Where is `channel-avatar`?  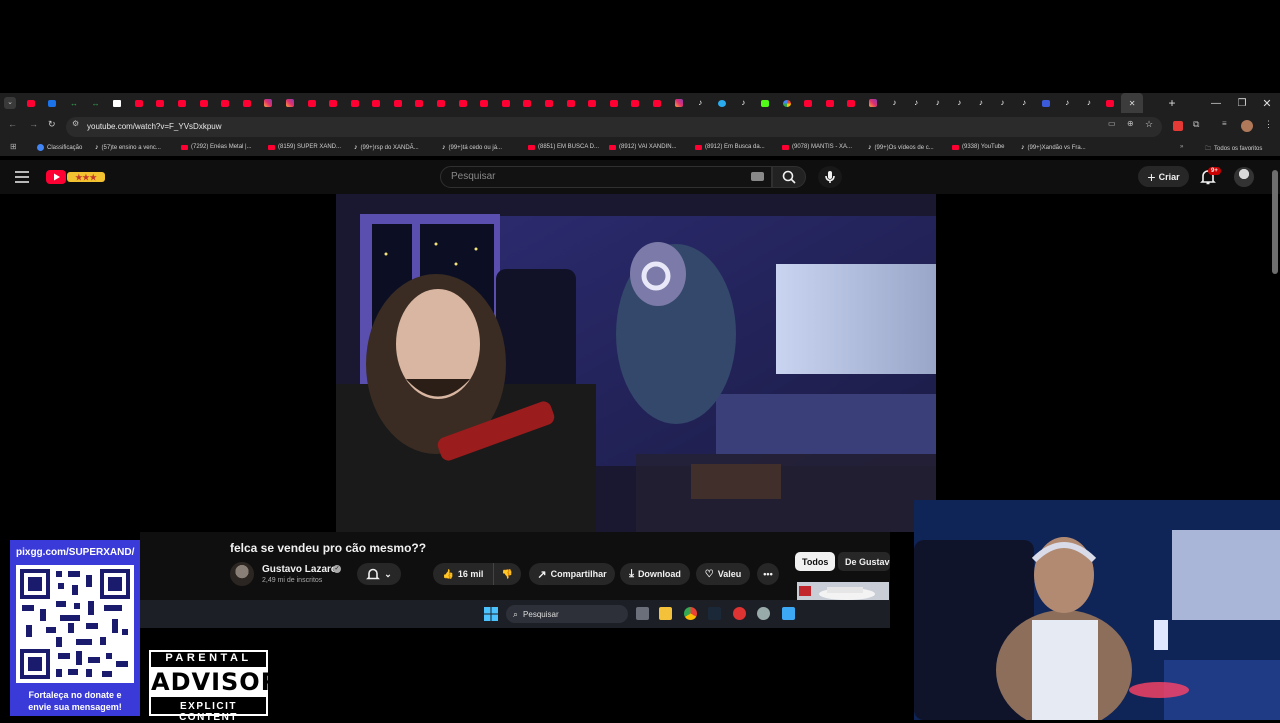
channel-avatar is located at coordinates (242, 574).